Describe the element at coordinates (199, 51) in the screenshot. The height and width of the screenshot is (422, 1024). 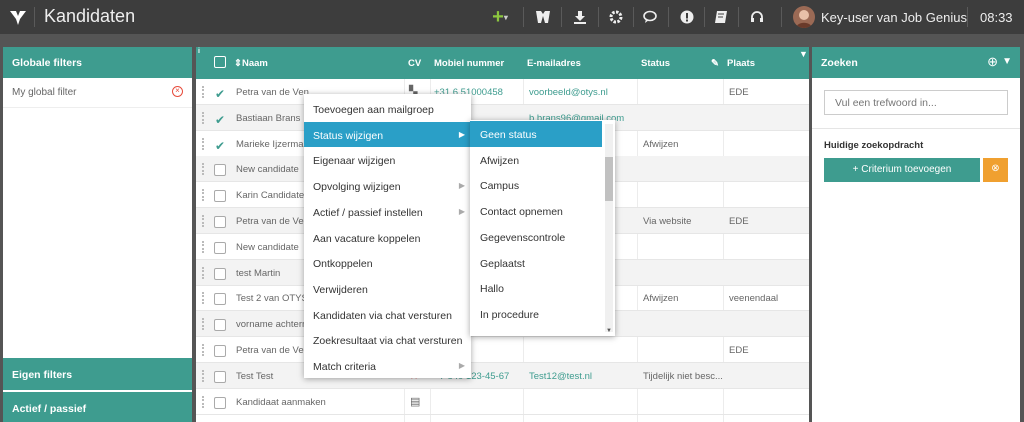
I see `grid-info-icon: i` at that location.